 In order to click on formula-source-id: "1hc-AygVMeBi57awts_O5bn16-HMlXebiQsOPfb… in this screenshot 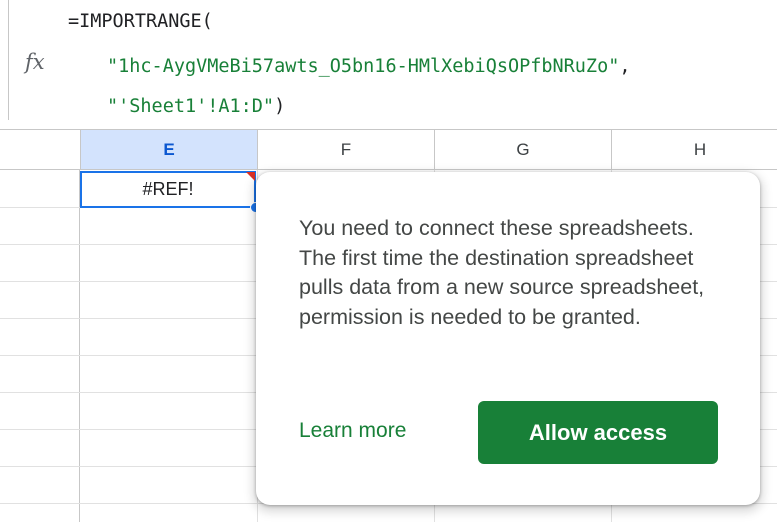, I will do `click(363, 66)`.